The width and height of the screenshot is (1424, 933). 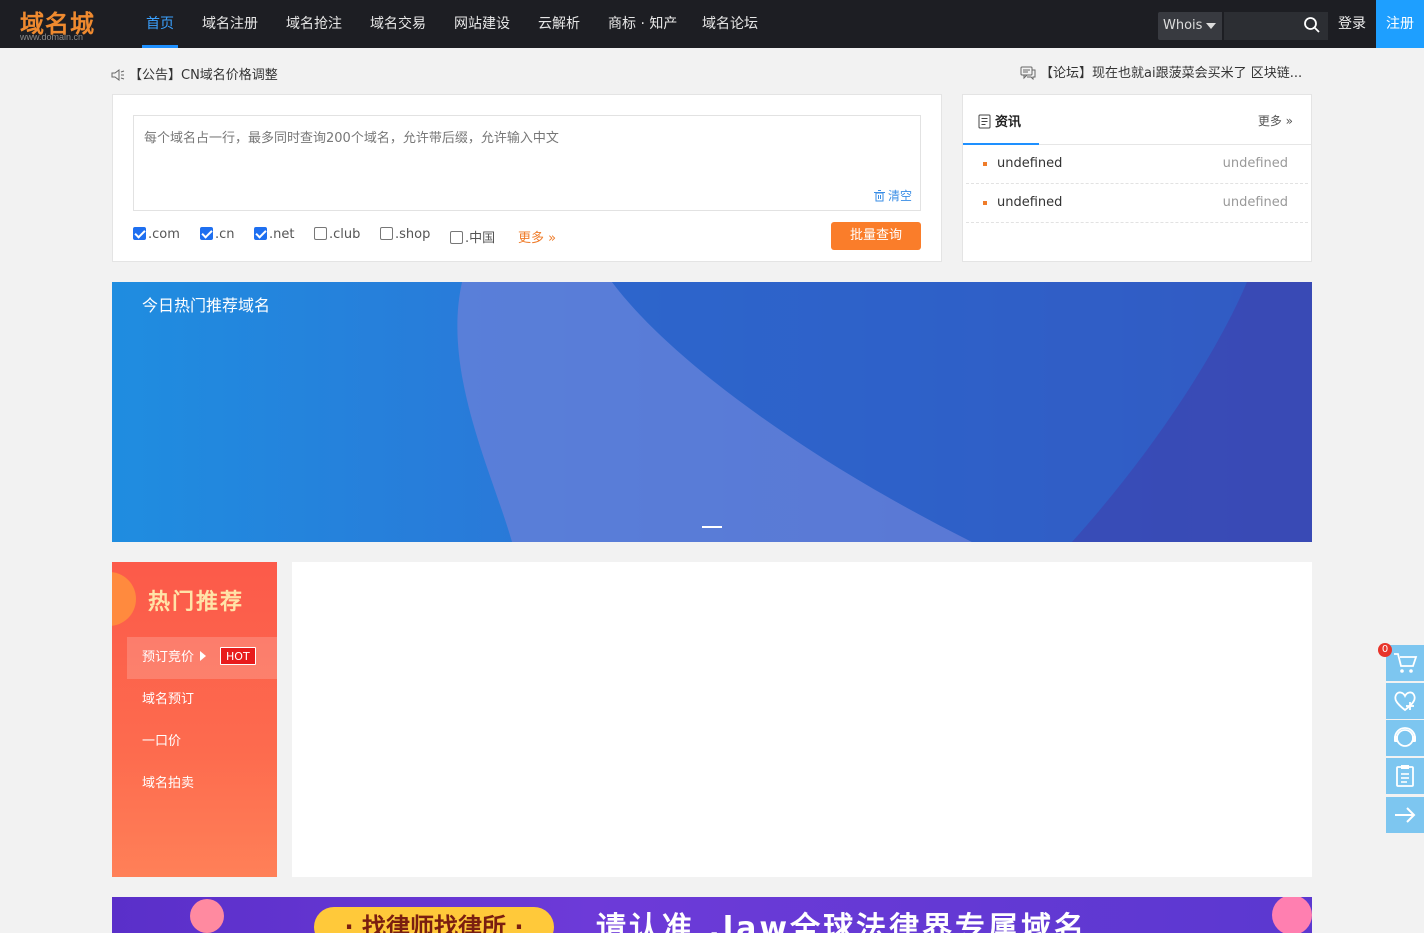 I want to click on domain-query-textarea, so click(x=527, y=163).